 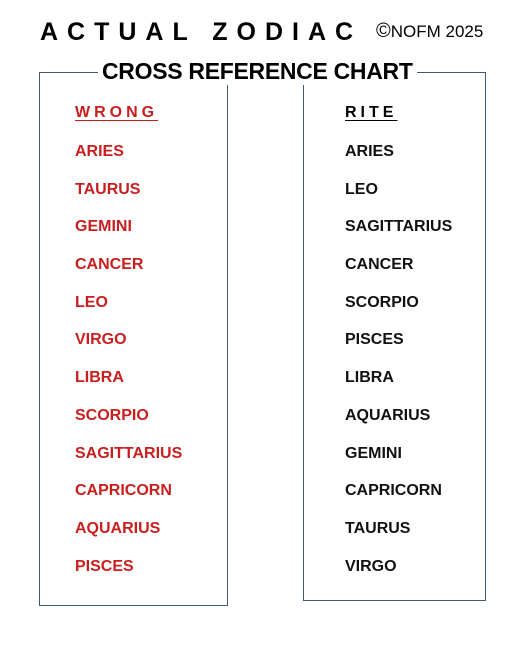 I want to click on rite-sign-item: ARIES, so click(x=369, y=151).